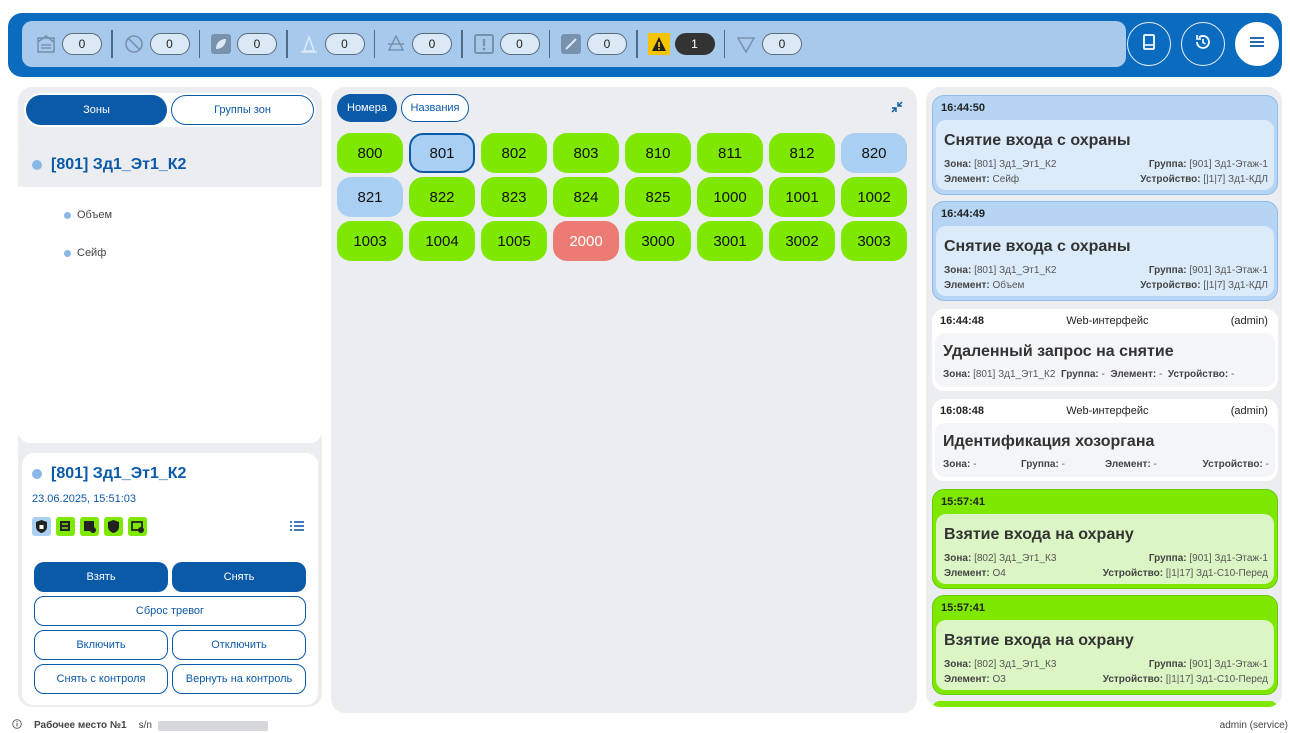 The height and width of the screenshot is (733, 1290). I want to click on collapse-icon, so click(897, 108).